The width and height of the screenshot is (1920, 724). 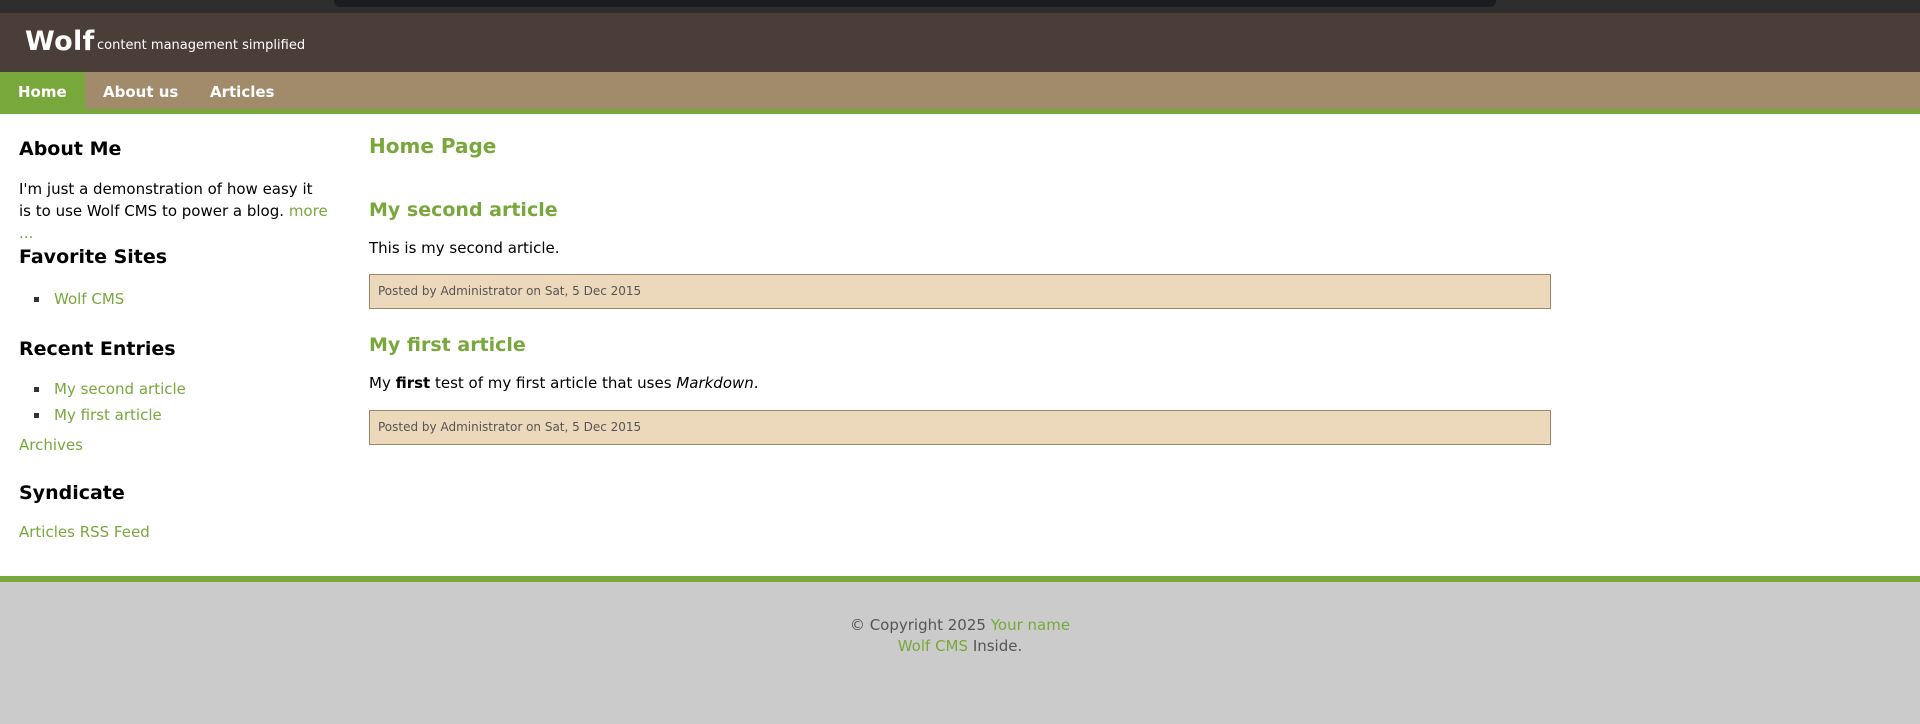 What do you see at coordinates (960, 92) in the screenshot?
I see `main-nav: Home About us Articles` at bounding box center [960, 92].